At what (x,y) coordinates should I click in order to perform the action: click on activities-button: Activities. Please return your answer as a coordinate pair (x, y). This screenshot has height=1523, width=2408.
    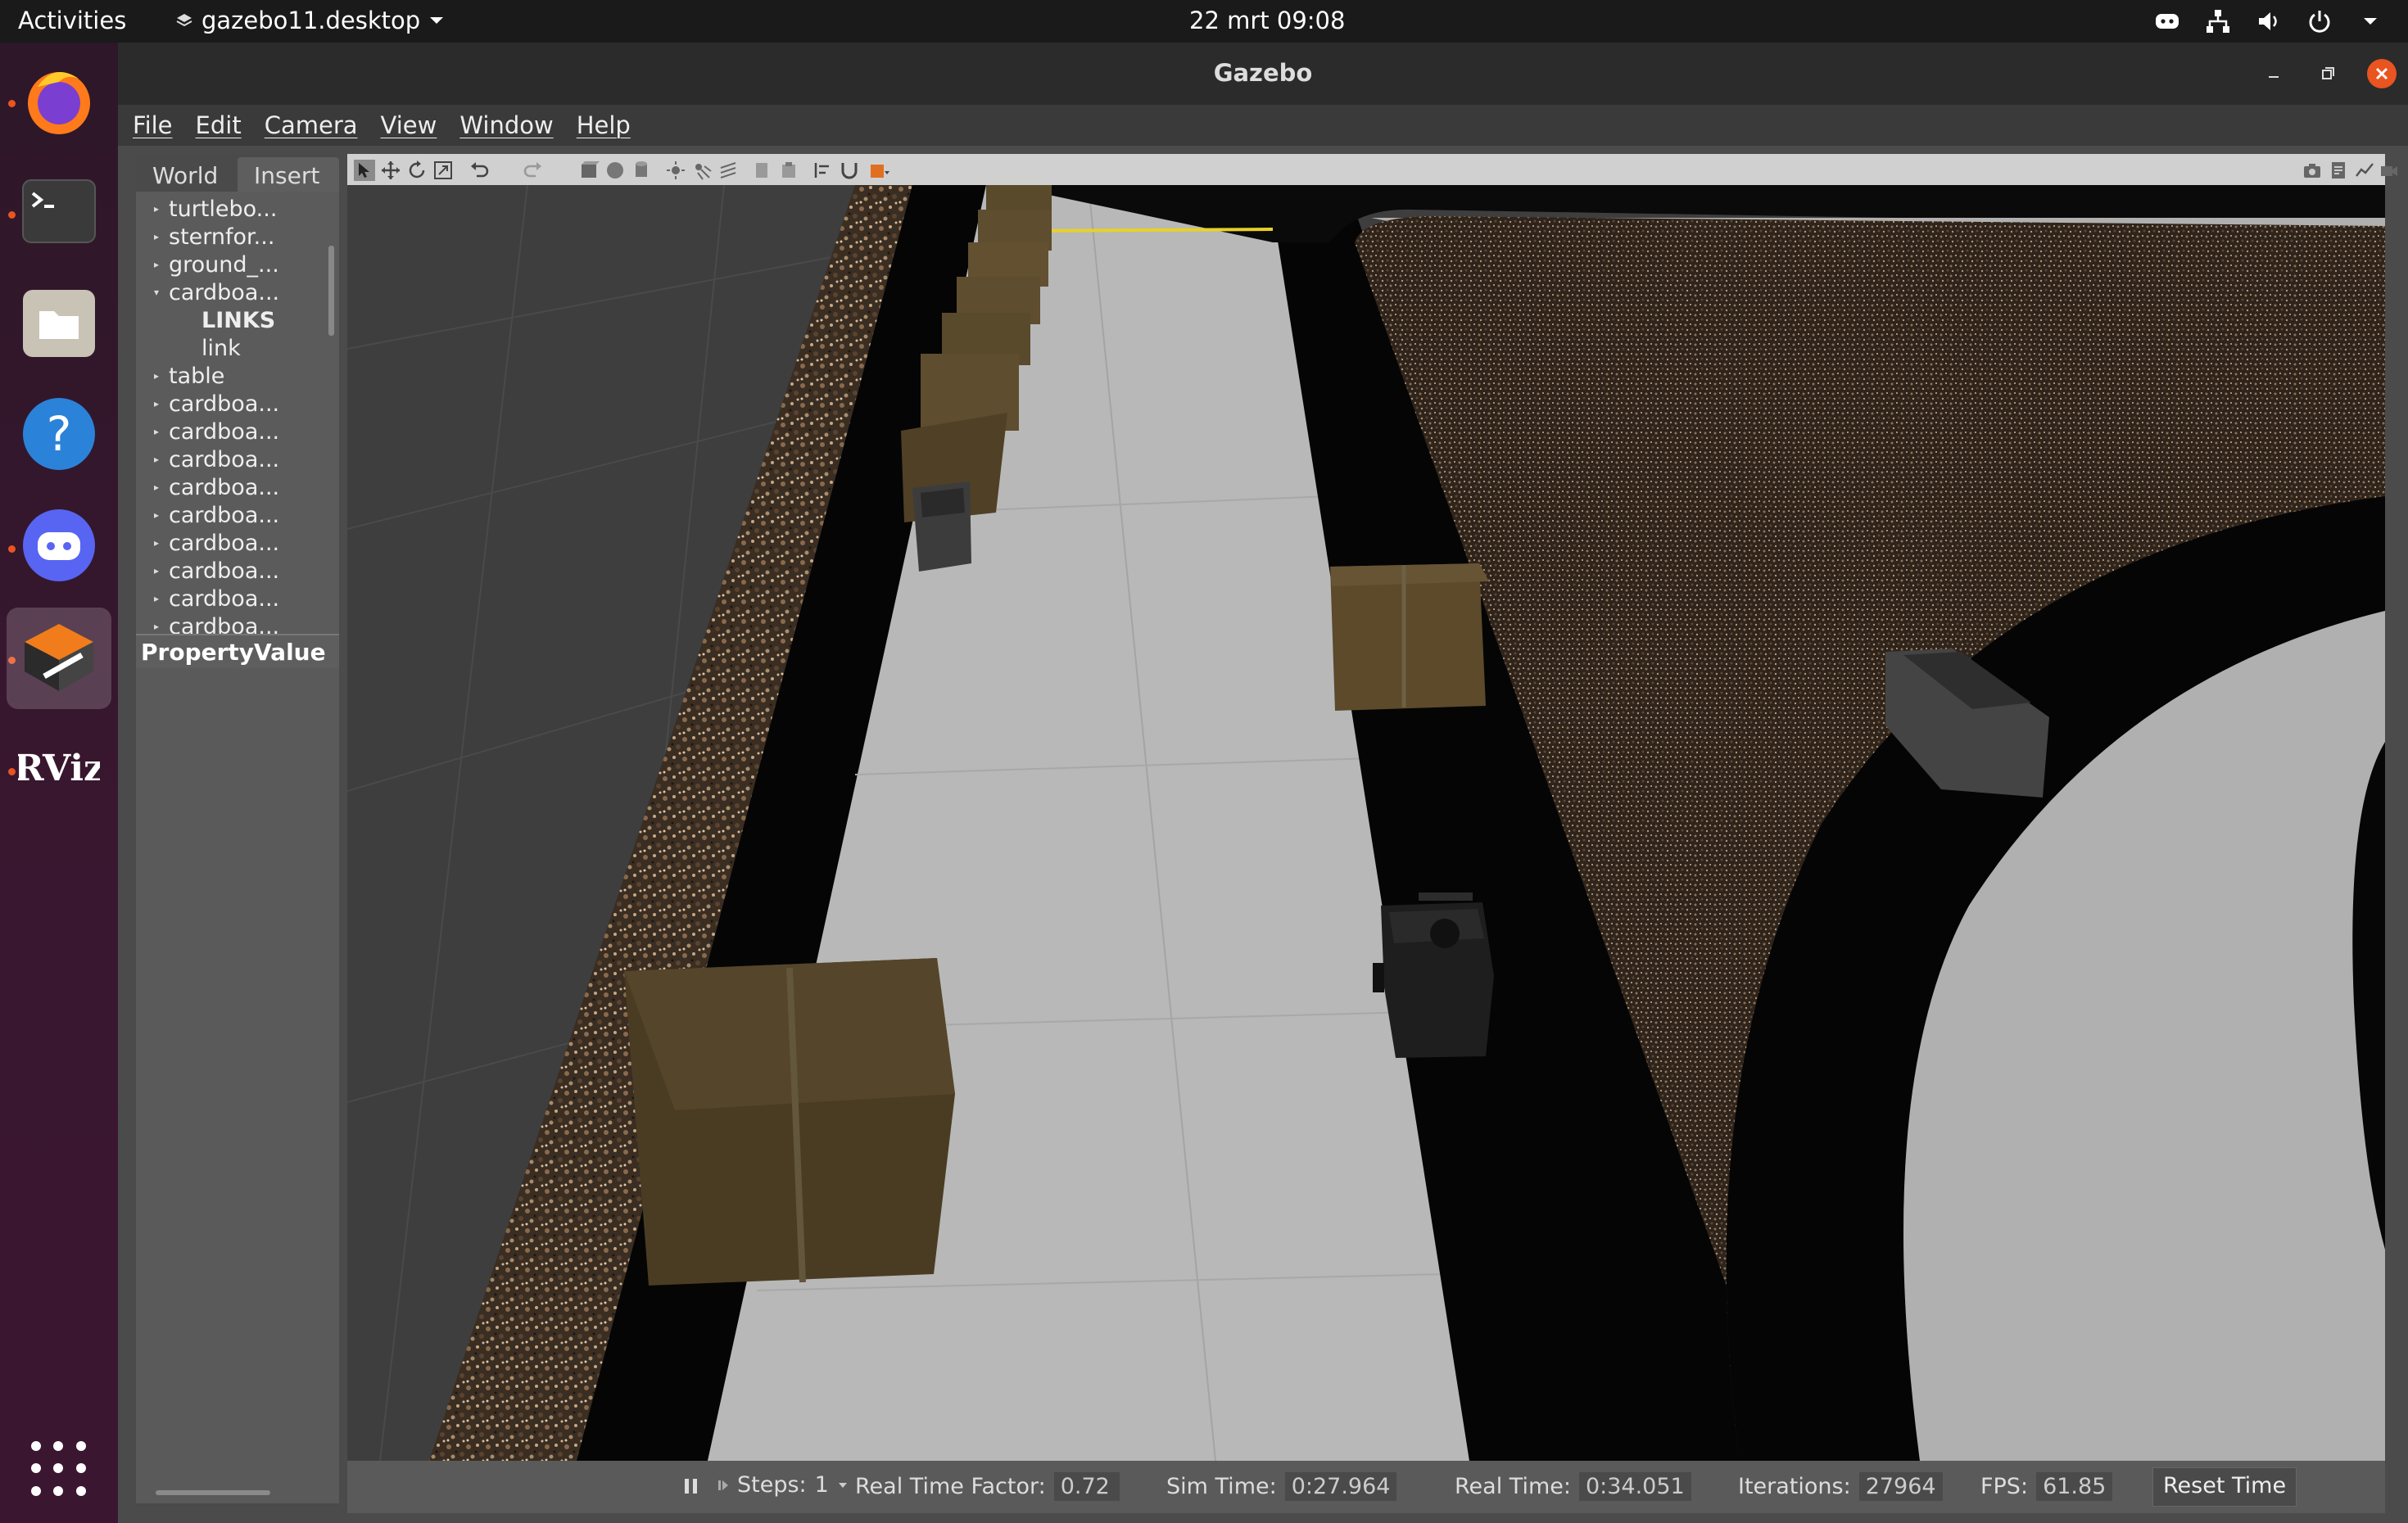
    Looking at the image, I should click on (72, 20).